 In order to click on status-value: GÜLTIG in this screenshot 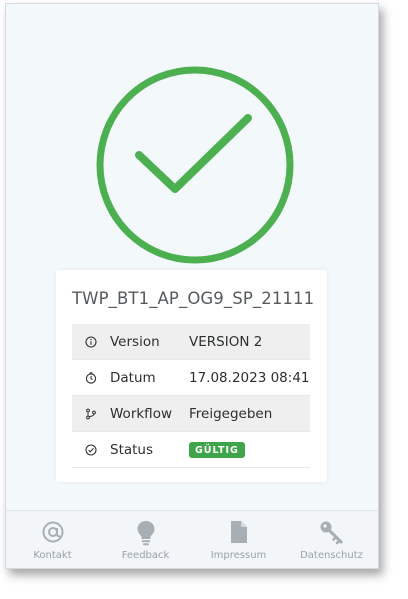, I will do `click(249, 449)`.